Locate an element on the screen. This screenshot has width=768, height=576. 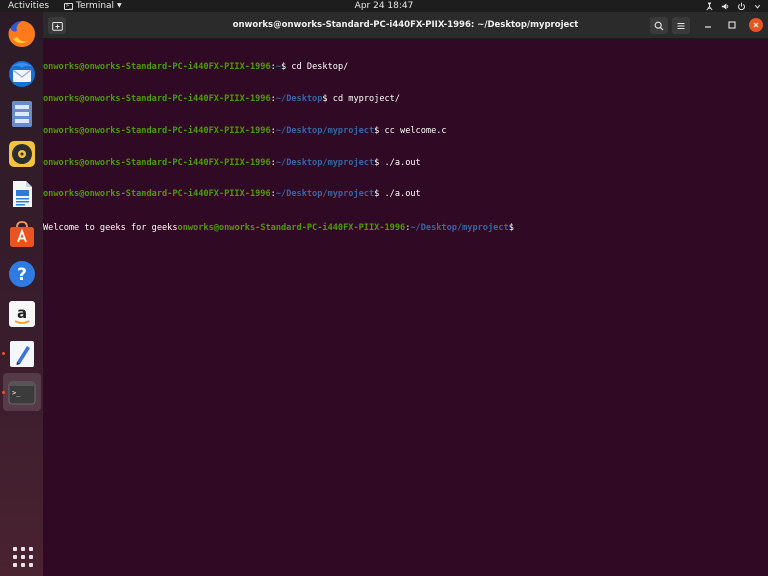
text-editor-icon is located at coordinates (22, 354).